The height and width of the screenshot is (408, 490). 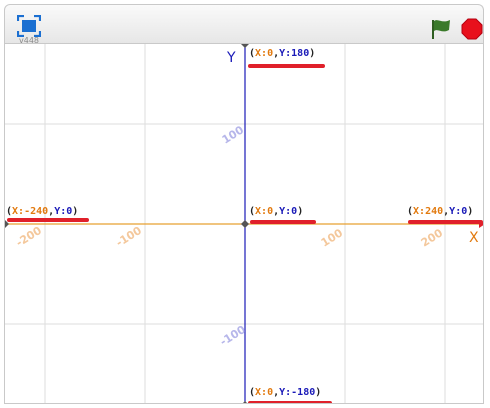 I want to click on origin-marker, so click(x=245, y=224).